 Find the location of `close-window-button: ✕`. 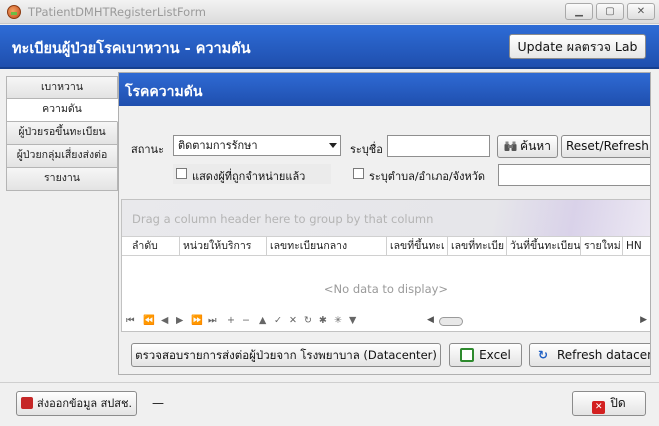

close-window-button: ✕ is located at coordinates (641, 11).